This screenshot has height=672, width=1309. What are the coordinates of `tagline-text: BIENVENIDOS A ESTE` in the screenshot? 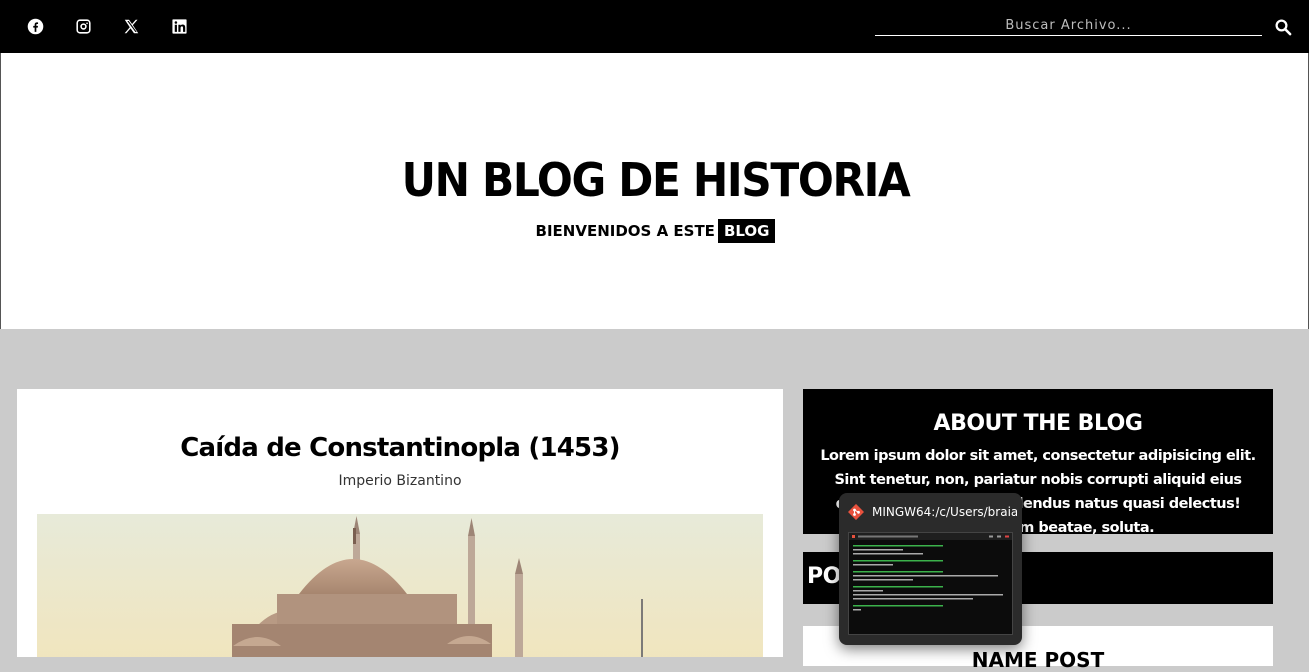 It's located at (625, 231).